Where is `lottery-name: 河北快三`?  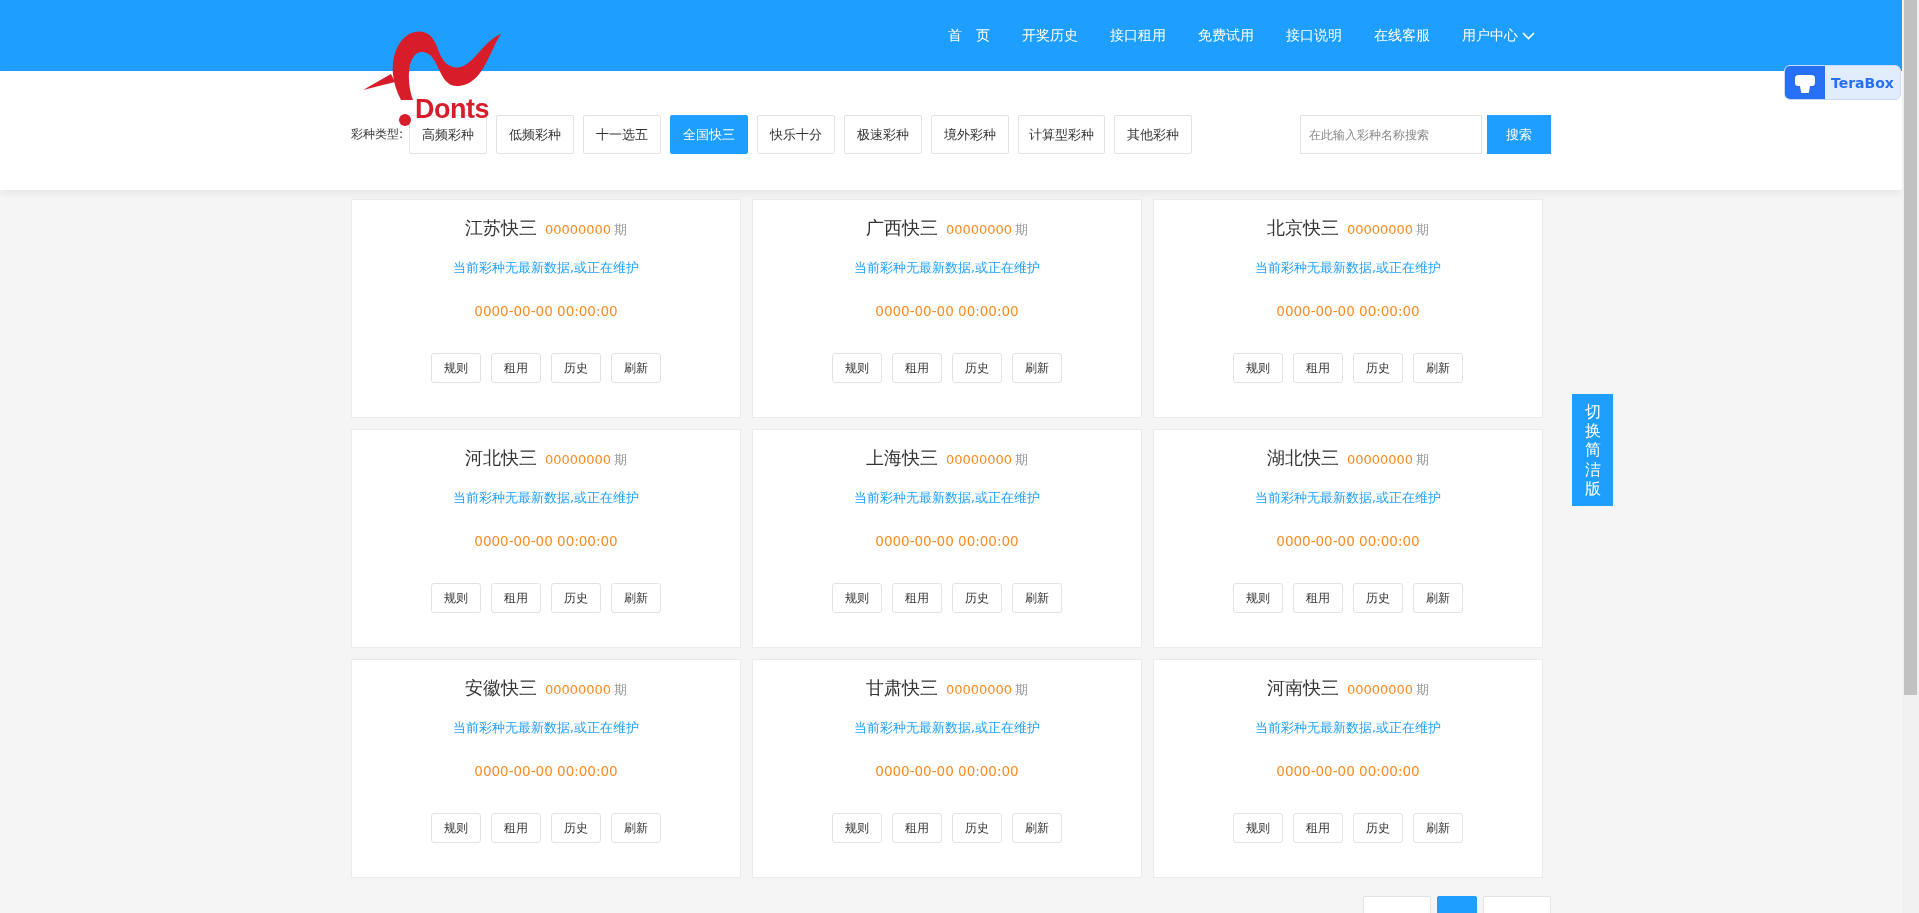 lottery-name: 河北快三 is located at coordinates (500, 458).